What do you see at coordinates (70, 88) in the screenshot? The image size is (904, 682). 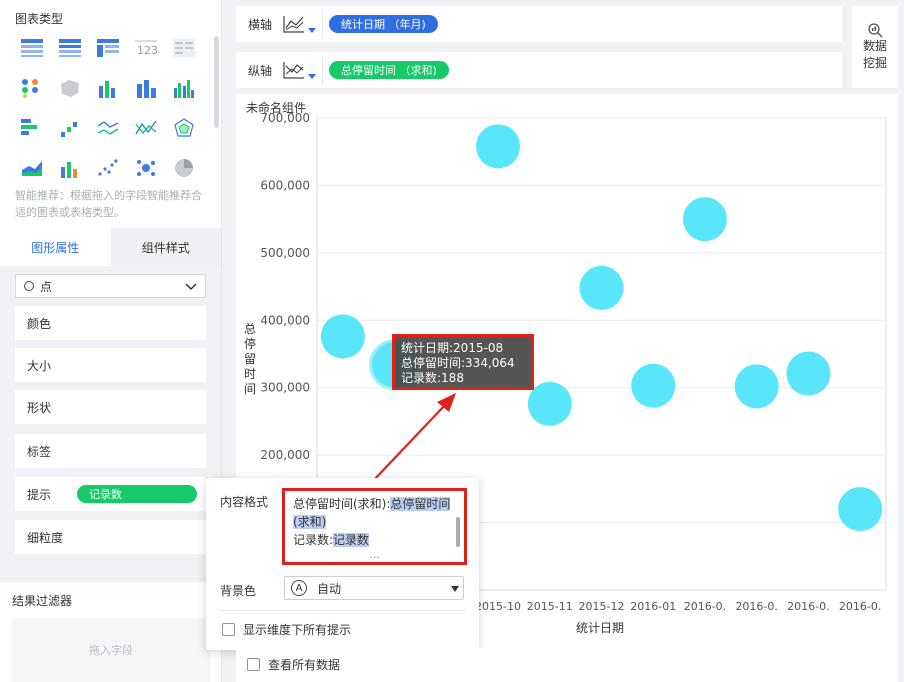 I see `map-icon` at bounding box center [70, 88].